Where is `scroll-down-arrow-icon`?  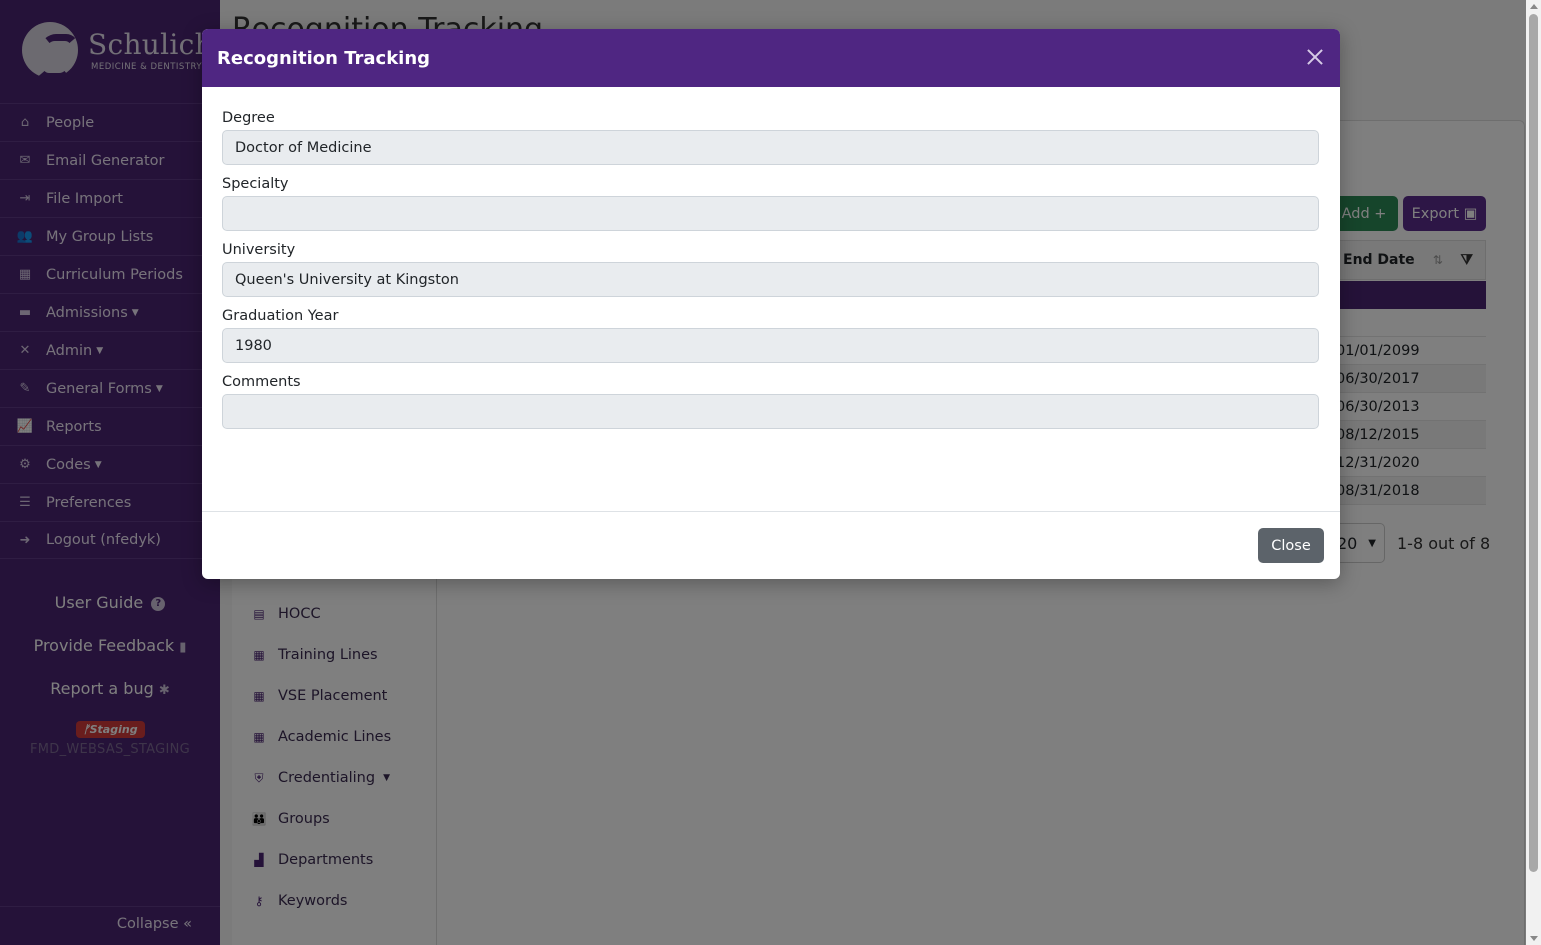 scroll-down-arrow-icon is located at coordinates (1534, 938).